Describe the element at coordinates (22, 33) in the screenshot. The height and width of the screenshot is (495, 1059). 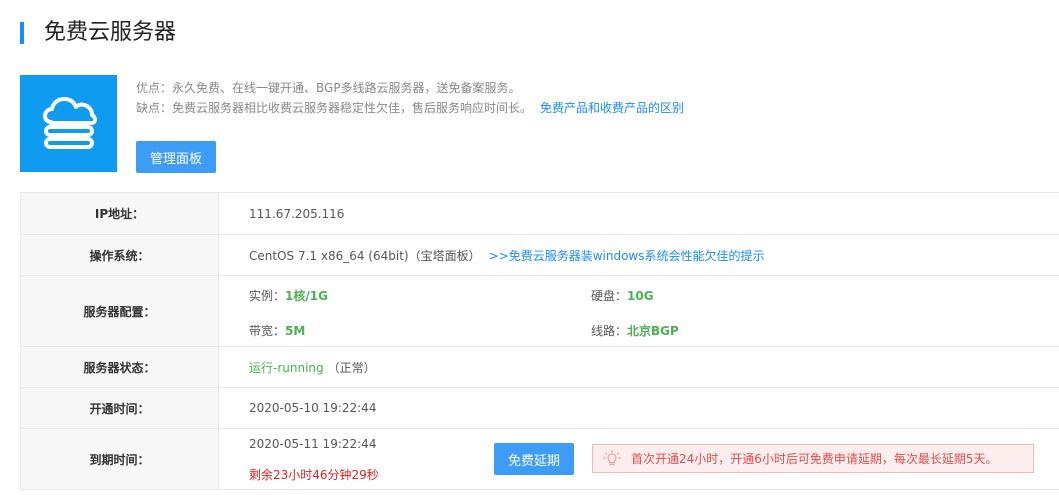
I see `title-accent-bar` at that location.